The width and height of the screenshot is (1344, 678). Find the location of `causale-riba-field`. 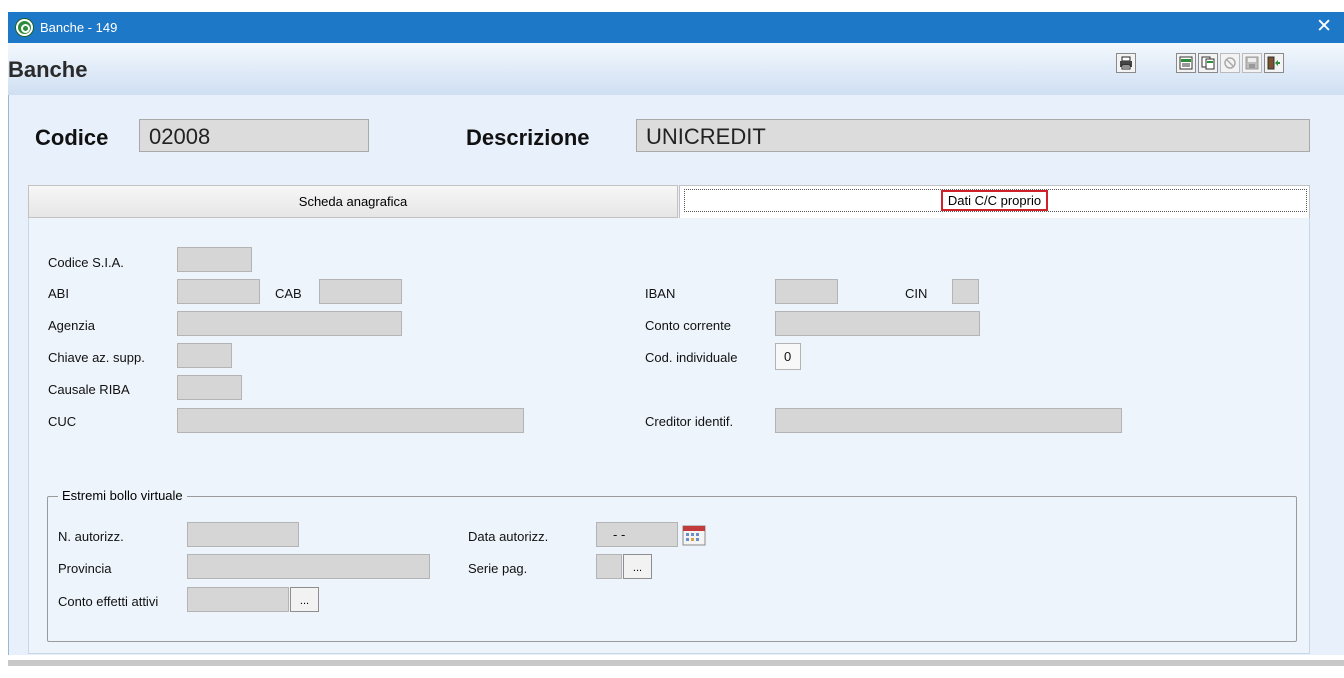

causale-riba-field is located at coordinates (209, 387).